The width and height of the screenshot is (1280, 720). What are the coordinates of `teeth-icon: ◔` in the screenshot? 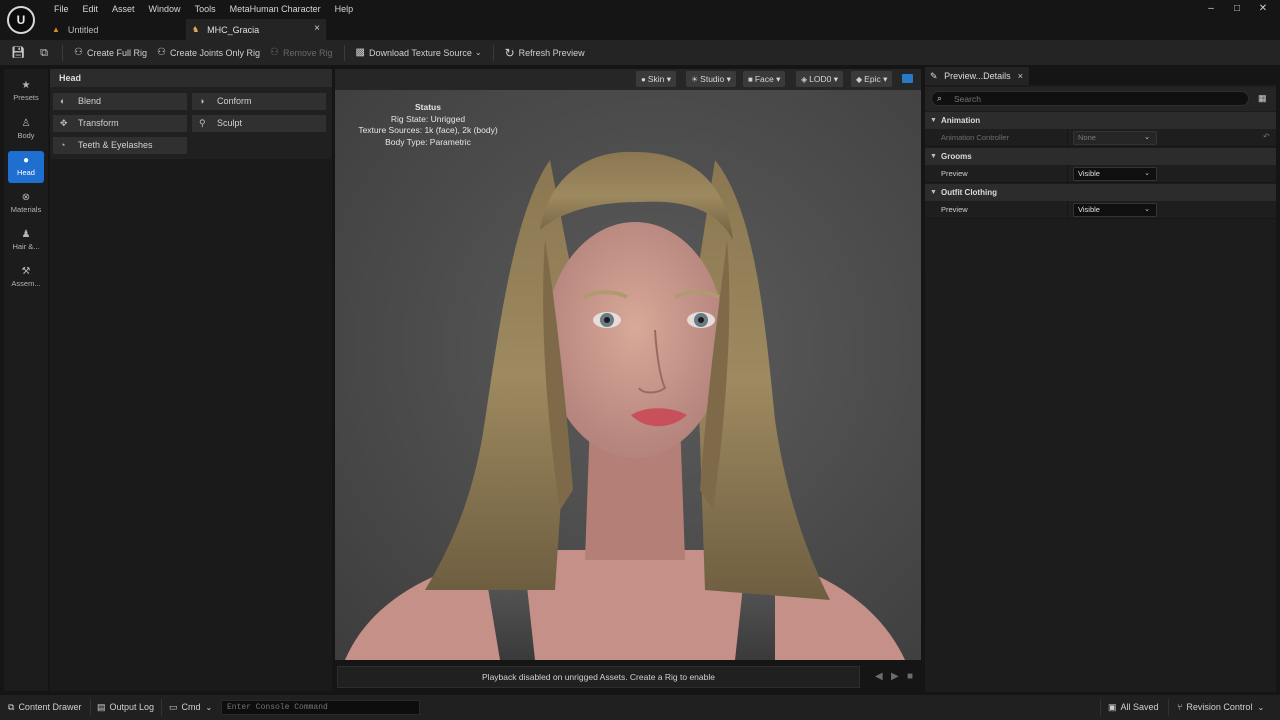 It's located at (63, 145).